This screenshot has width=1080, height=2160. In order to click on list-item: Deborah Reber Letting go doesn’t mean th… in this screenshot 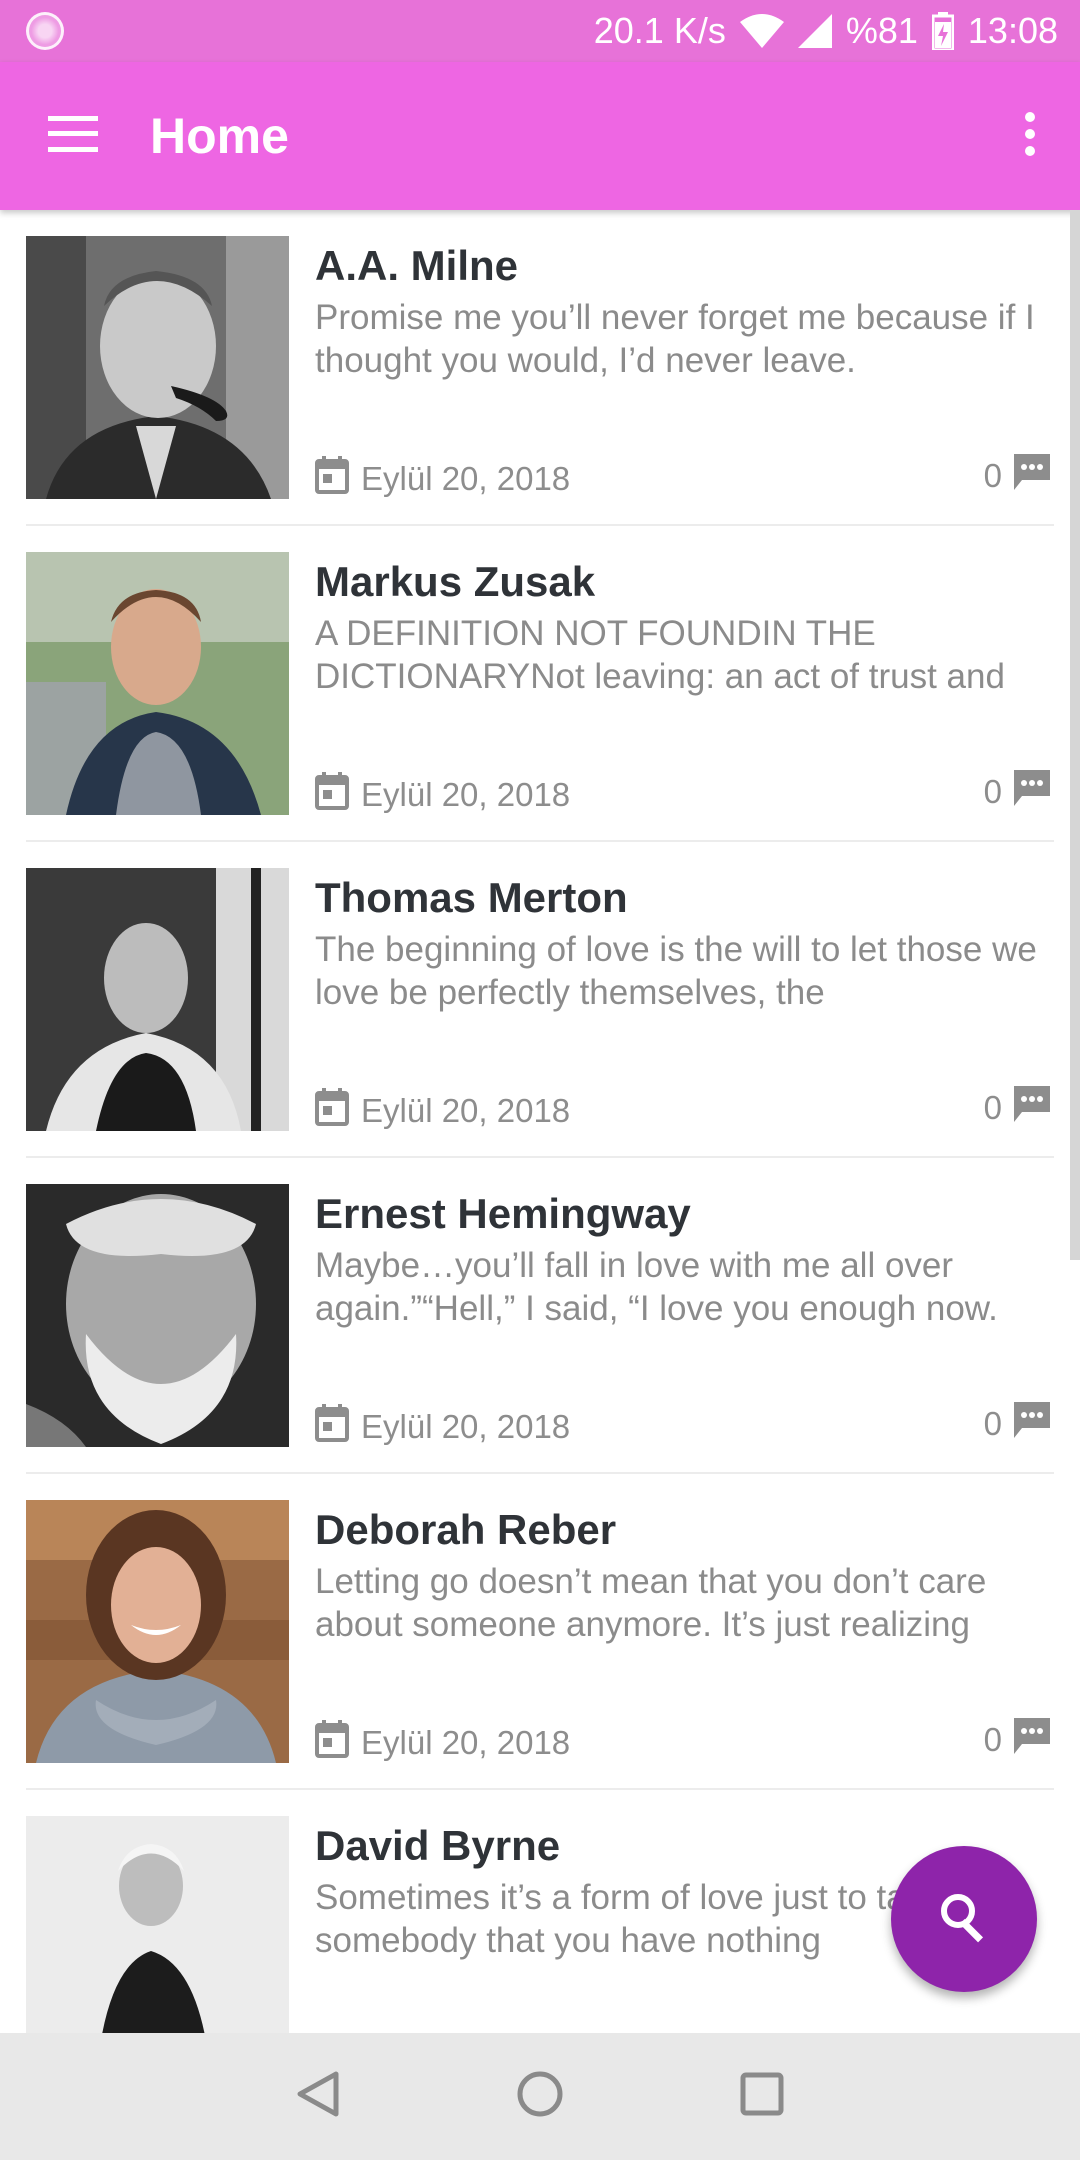, I will do `click(540, 1632)`.